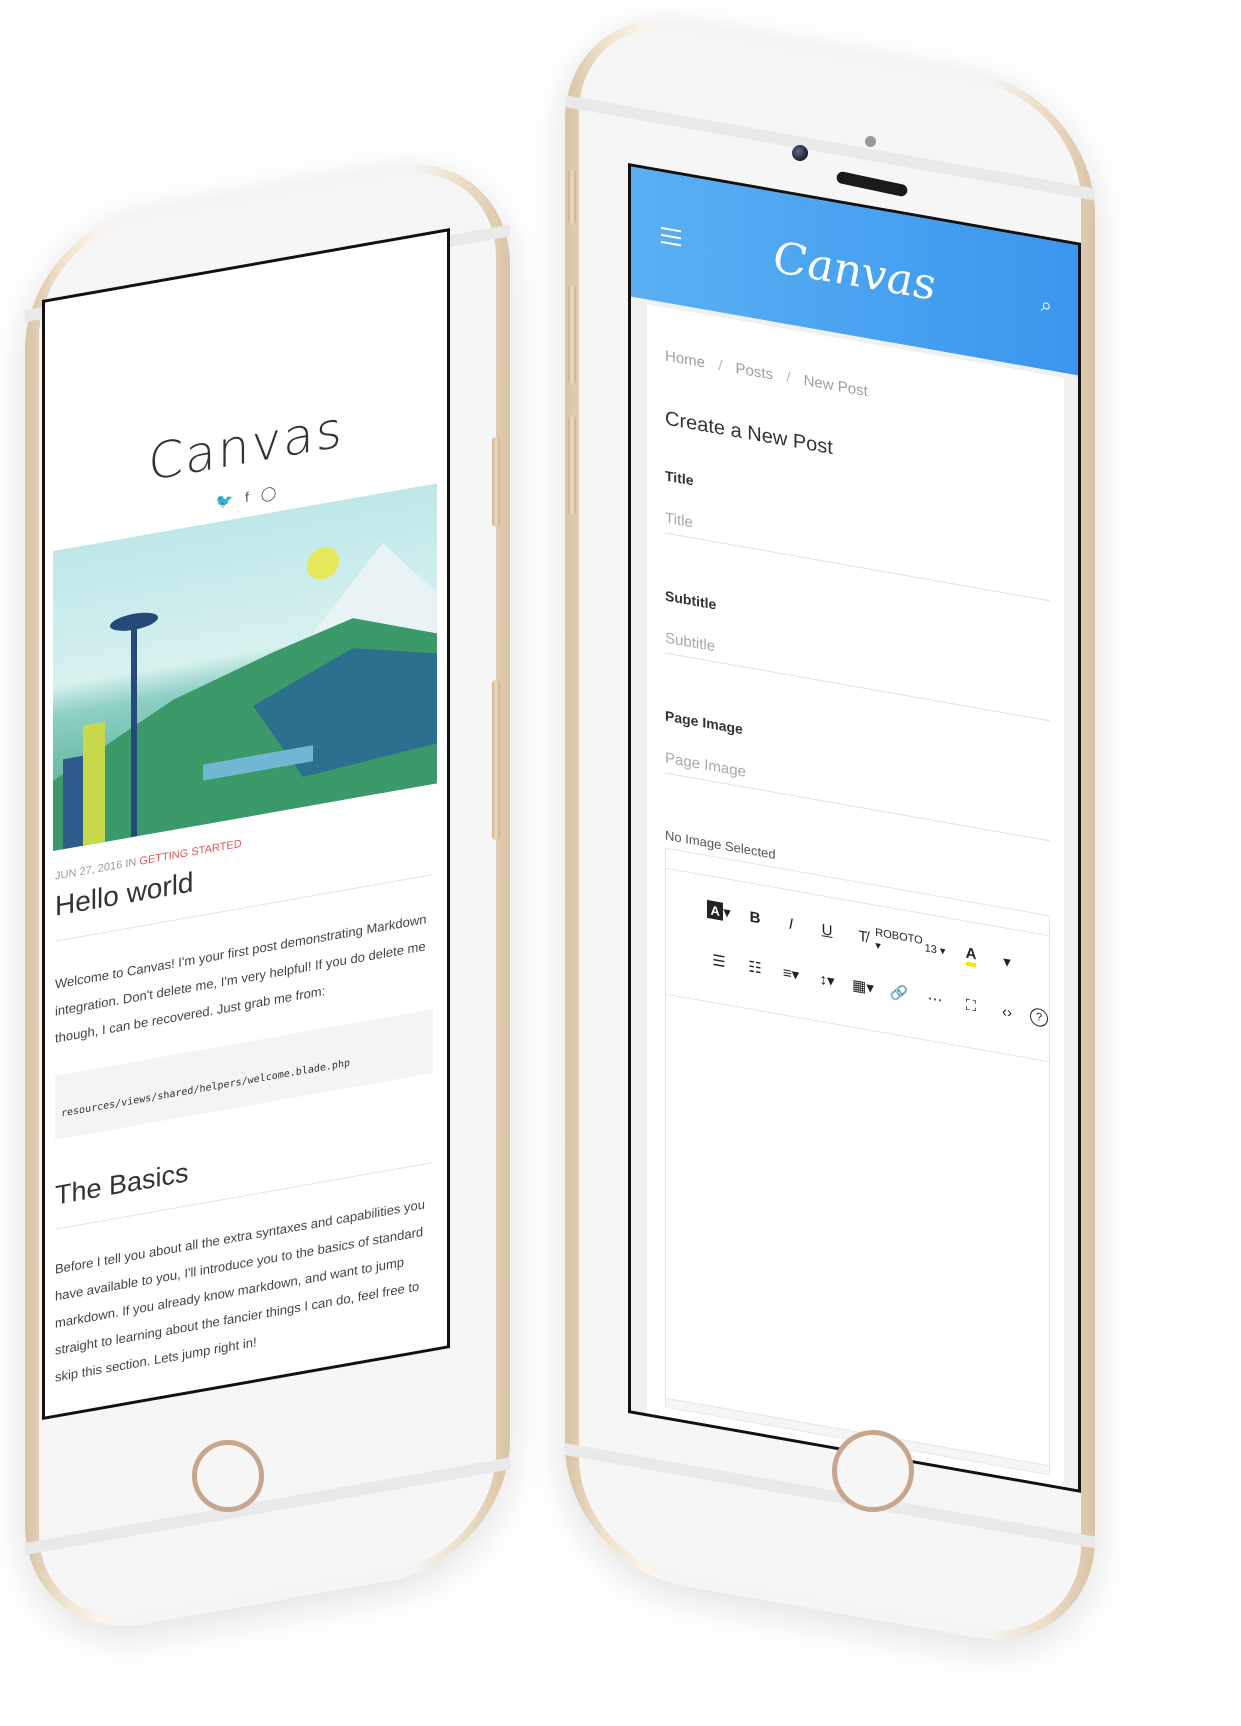  I want to click on right-phone-home-button, so click(873, 1471).